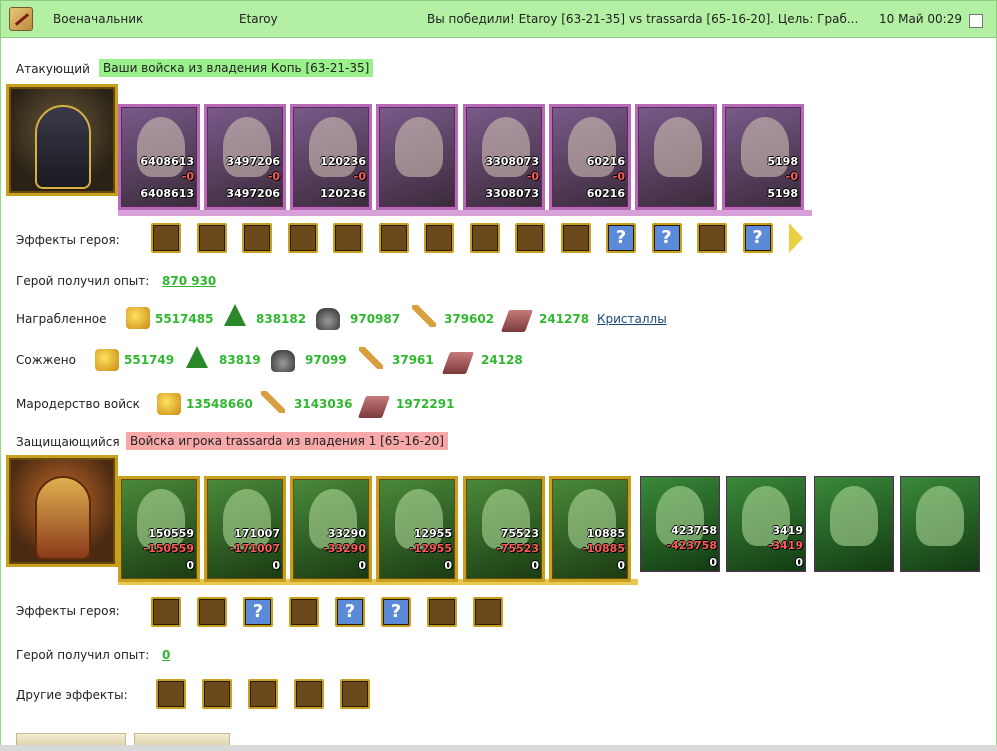 Image resolution: width=997 pixels, height=751 pixels. I want to click on attacker-unit-card: 120236 -0 120236, so click(331, 157).